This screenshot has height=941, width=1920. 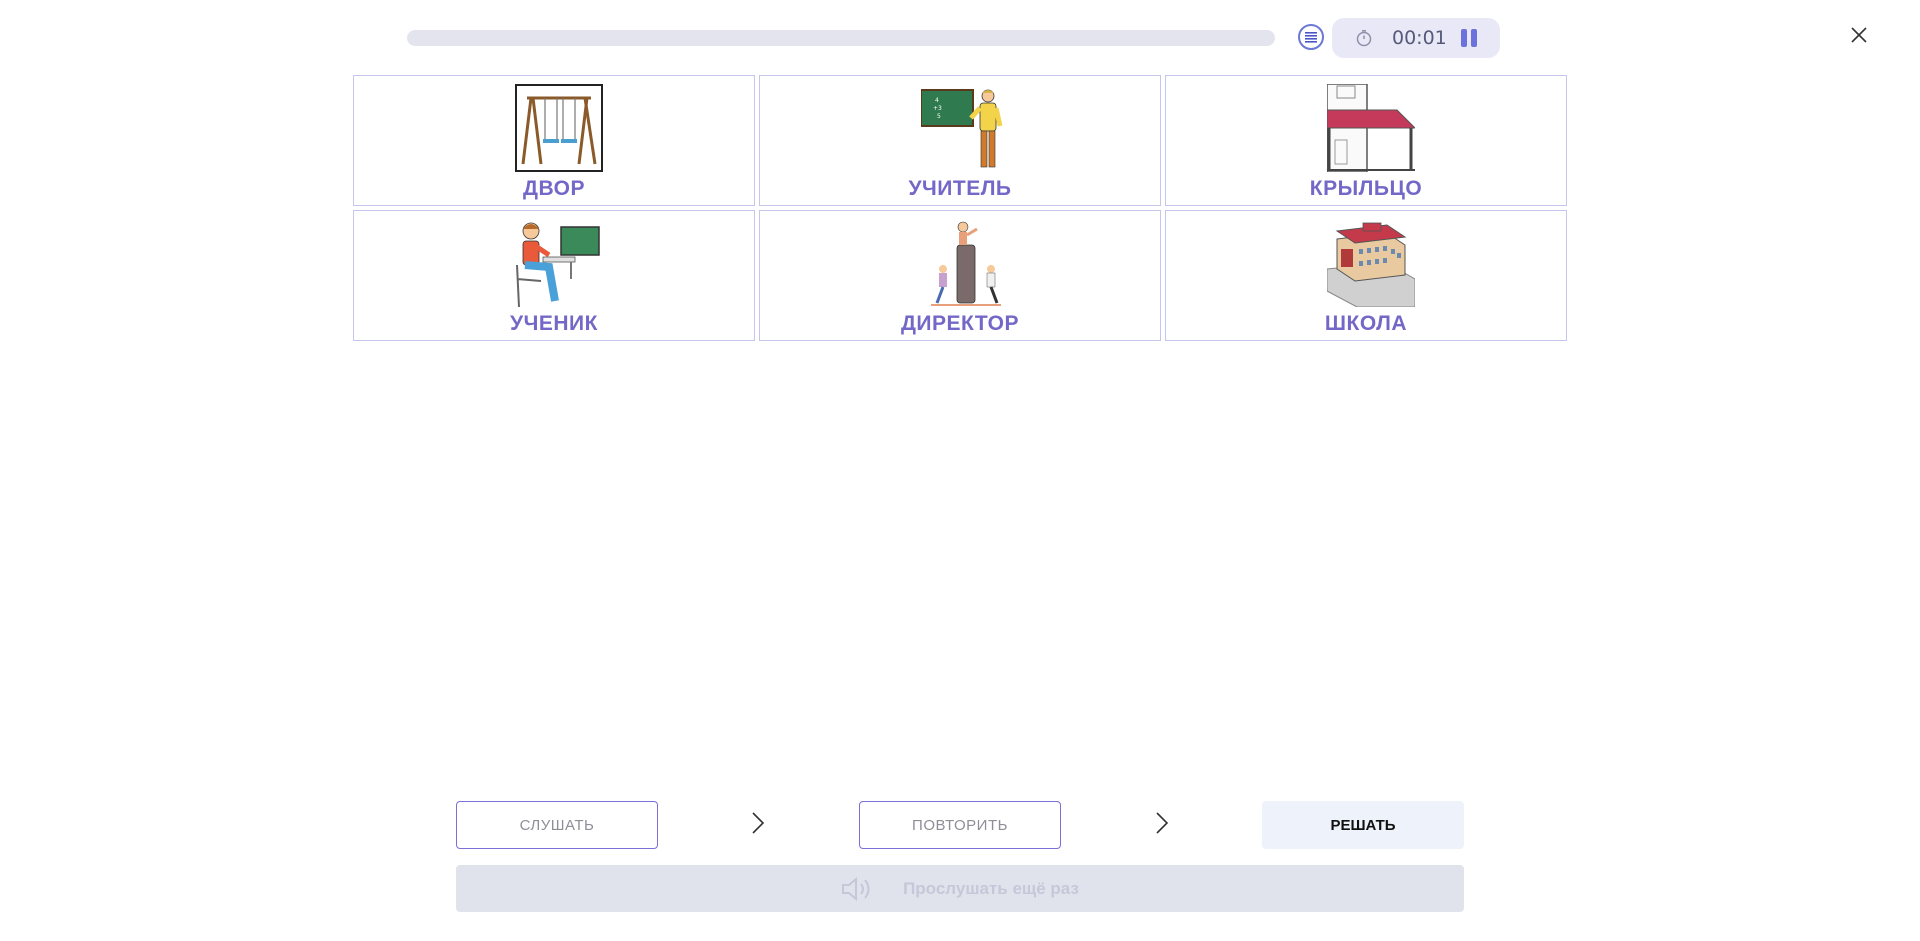 I want to click on card-word: УЧИТЕЛЬ, so click(x=960, y=188).